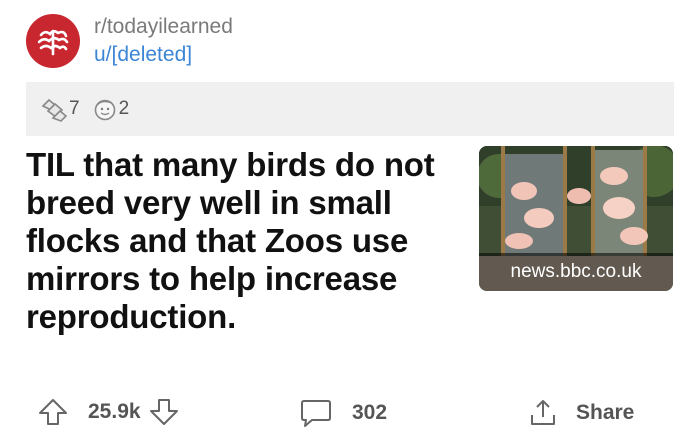 This screenshot has height=443, width=700. I want to click on award-face-count: 2, so click(124, 108).